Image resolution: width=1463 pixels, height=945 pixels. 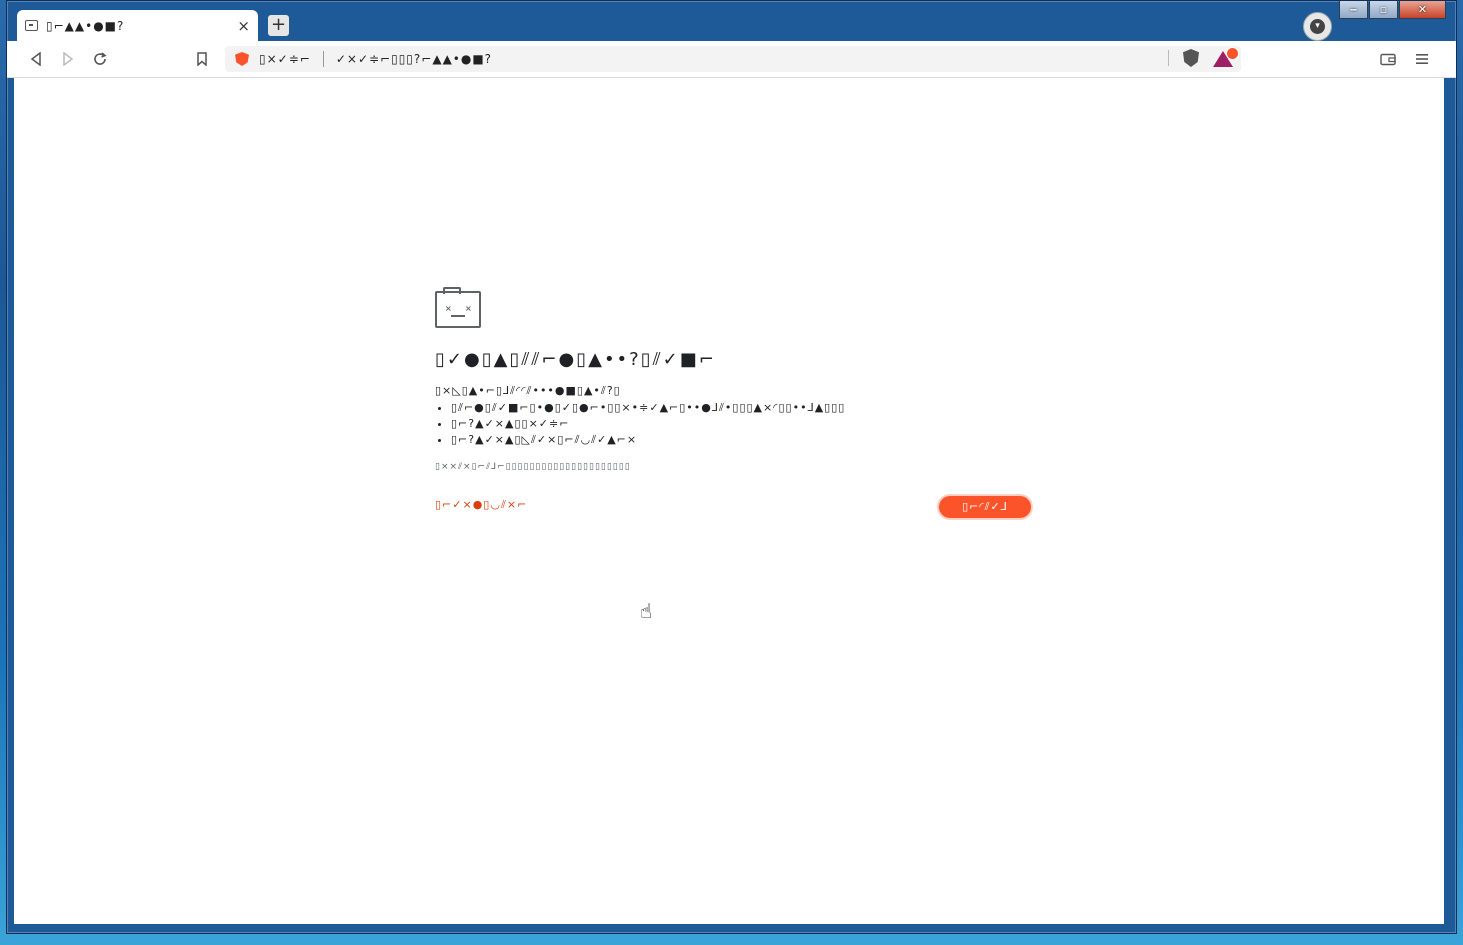 I want to click on reload-icon, so click(x=100, y=59).